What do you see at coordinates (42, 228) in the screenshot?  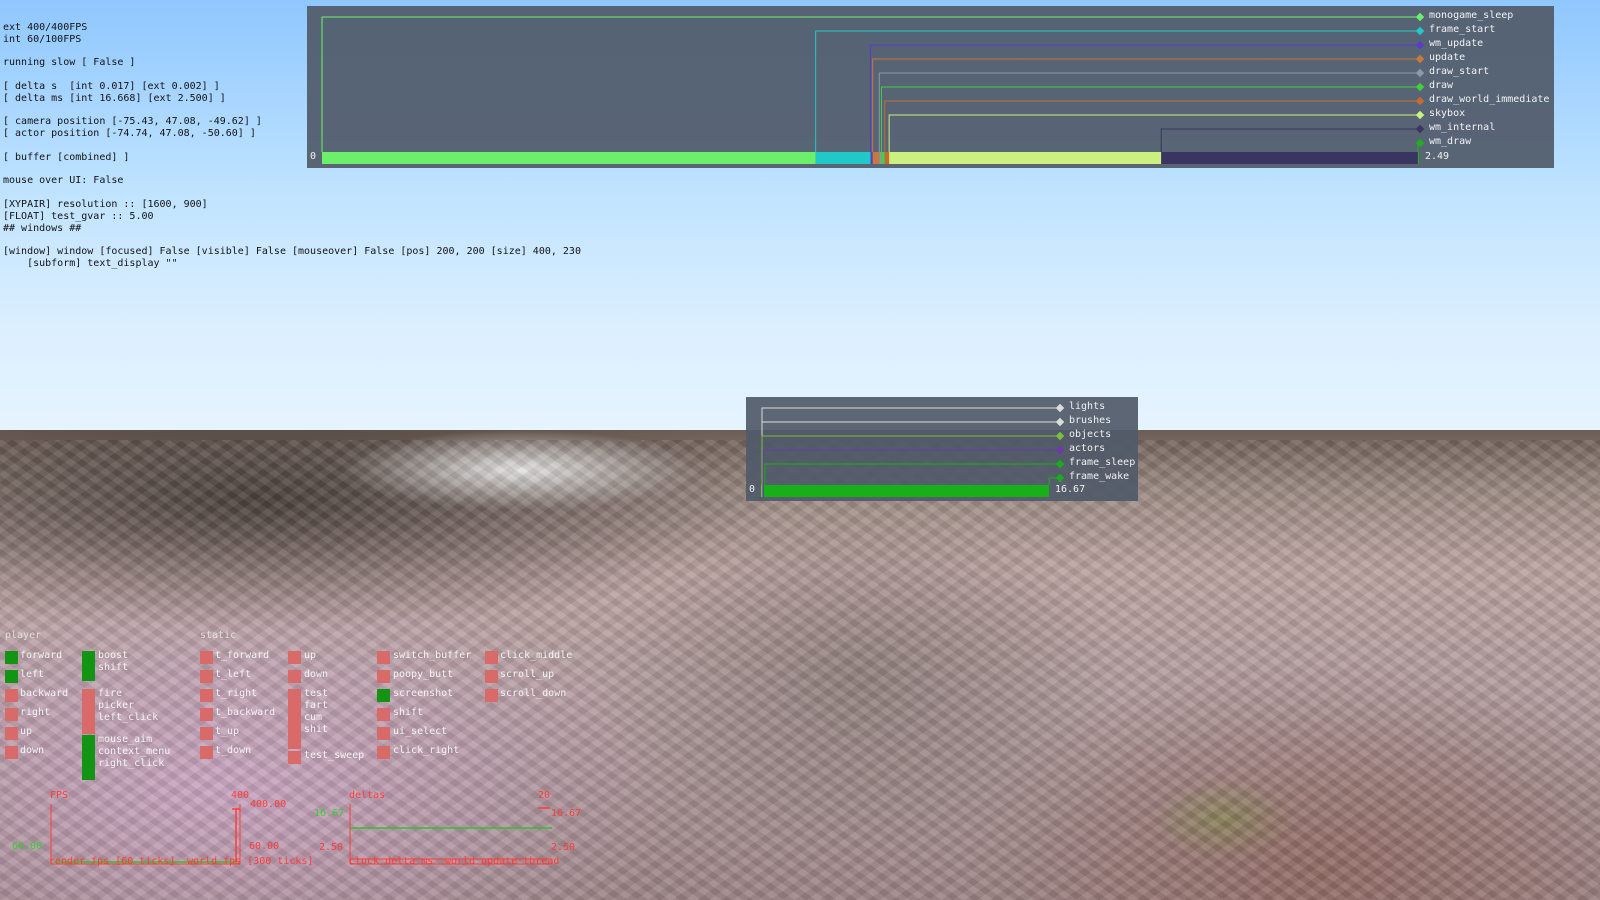 I see `debug-line: ## windows ##` at bounding box center [42, 228].